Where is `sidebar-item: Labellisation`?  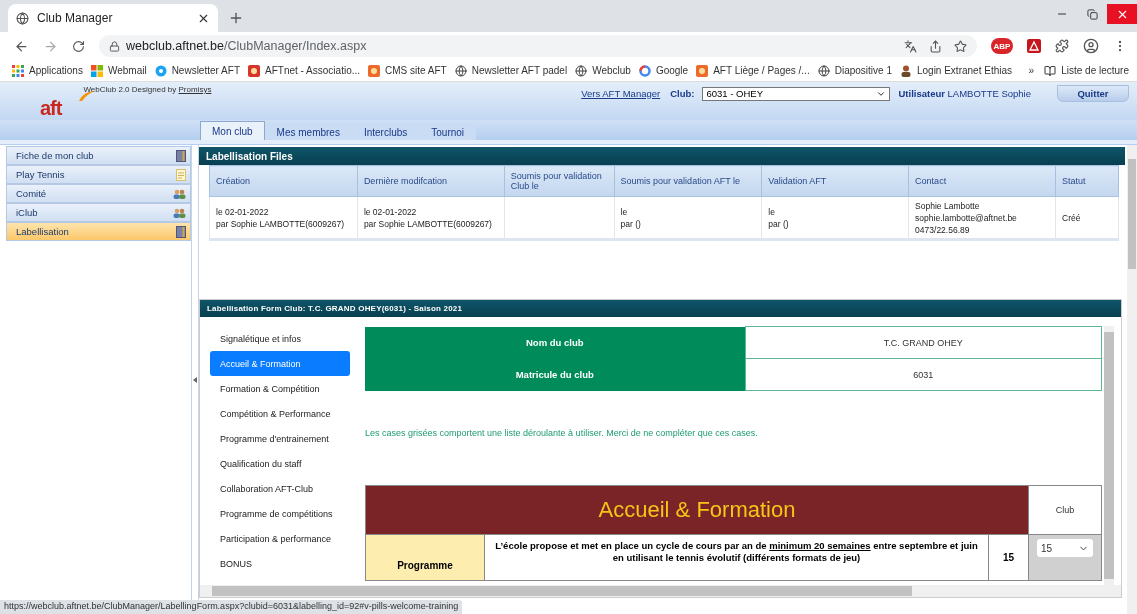
sidebar-item: Labellisation is located at coordinates (98, 231).